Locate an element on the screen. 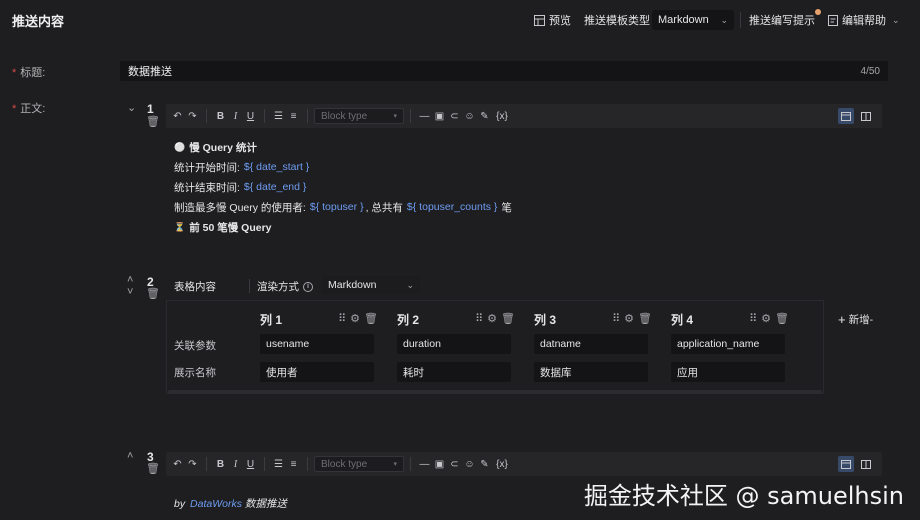 This screenshot has width=920, height=520. block-number: 2 is located at coordinates (150, 282).